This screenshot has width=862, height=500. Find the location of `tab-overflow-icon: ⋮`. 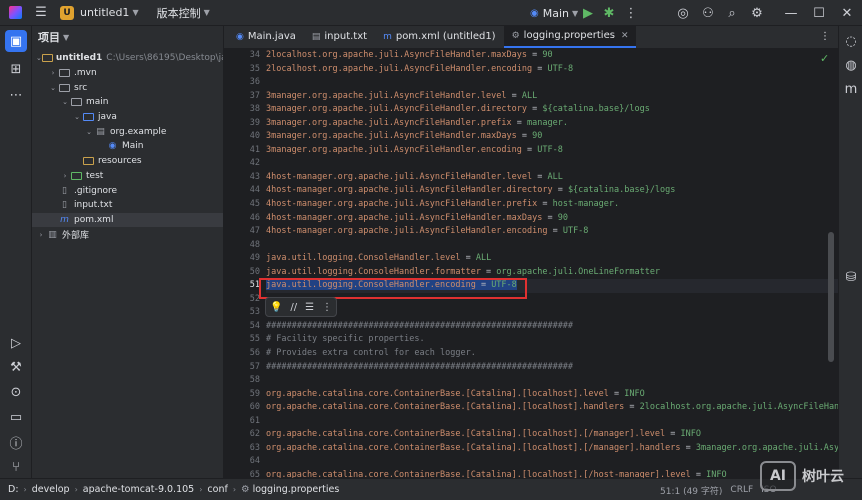

tab-overflow-icon: ⋮ is located at coordinates (825, 37).